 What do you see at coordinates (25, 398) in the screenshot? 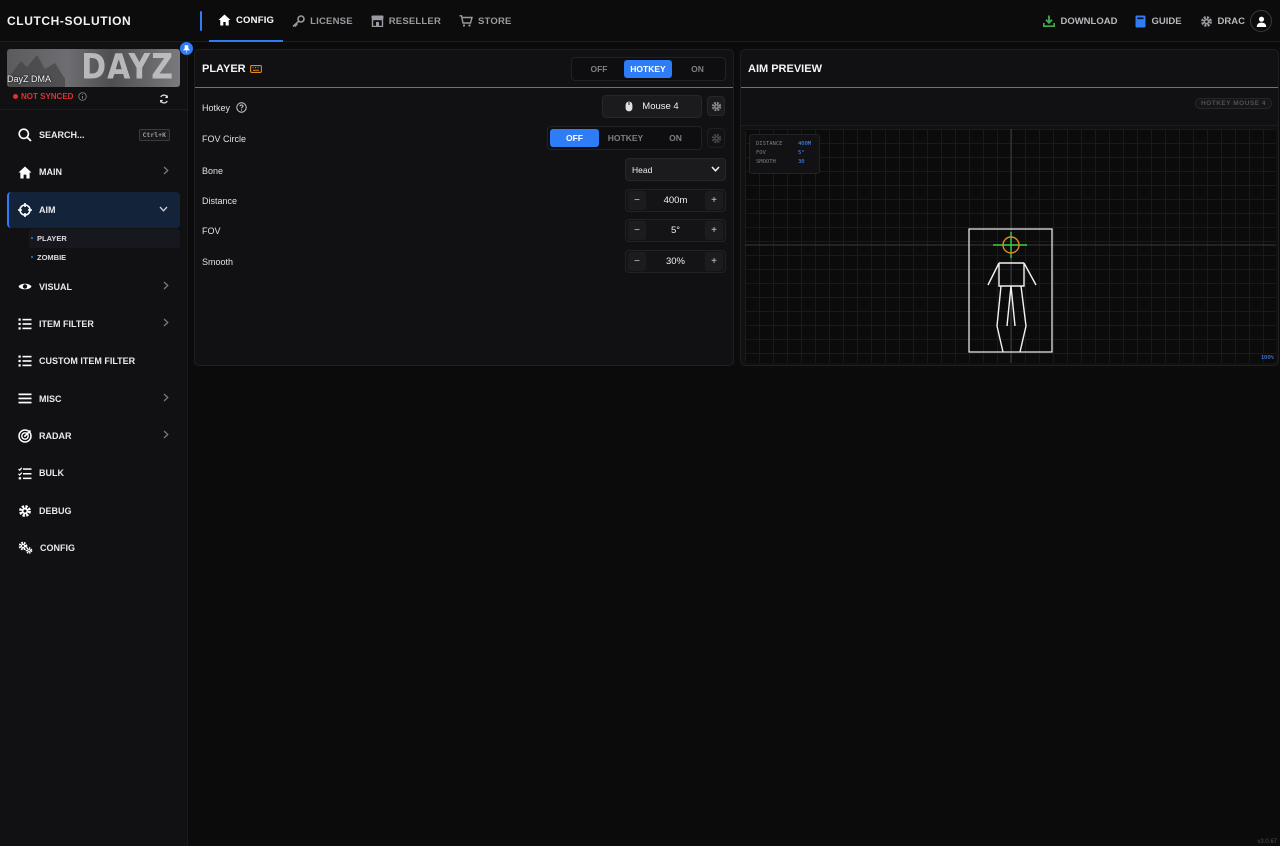
I see `menu-icon` at bounding box center [25, 398].